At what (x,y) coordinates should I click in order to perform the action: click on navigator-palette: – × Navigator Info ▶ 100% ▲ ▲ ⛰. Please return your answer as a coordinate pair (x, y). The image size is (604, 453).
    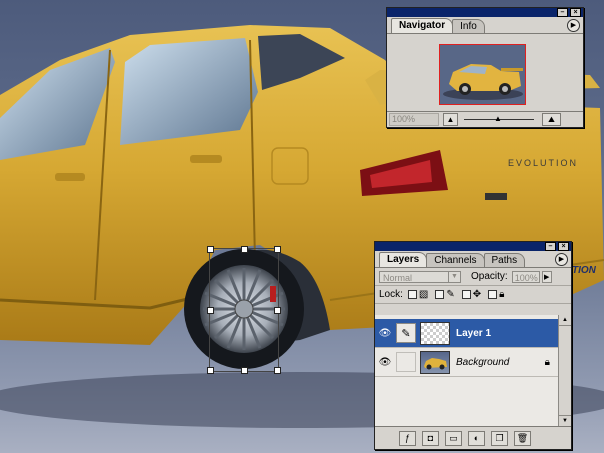
    Looking at the image, I should click on (485, 67).